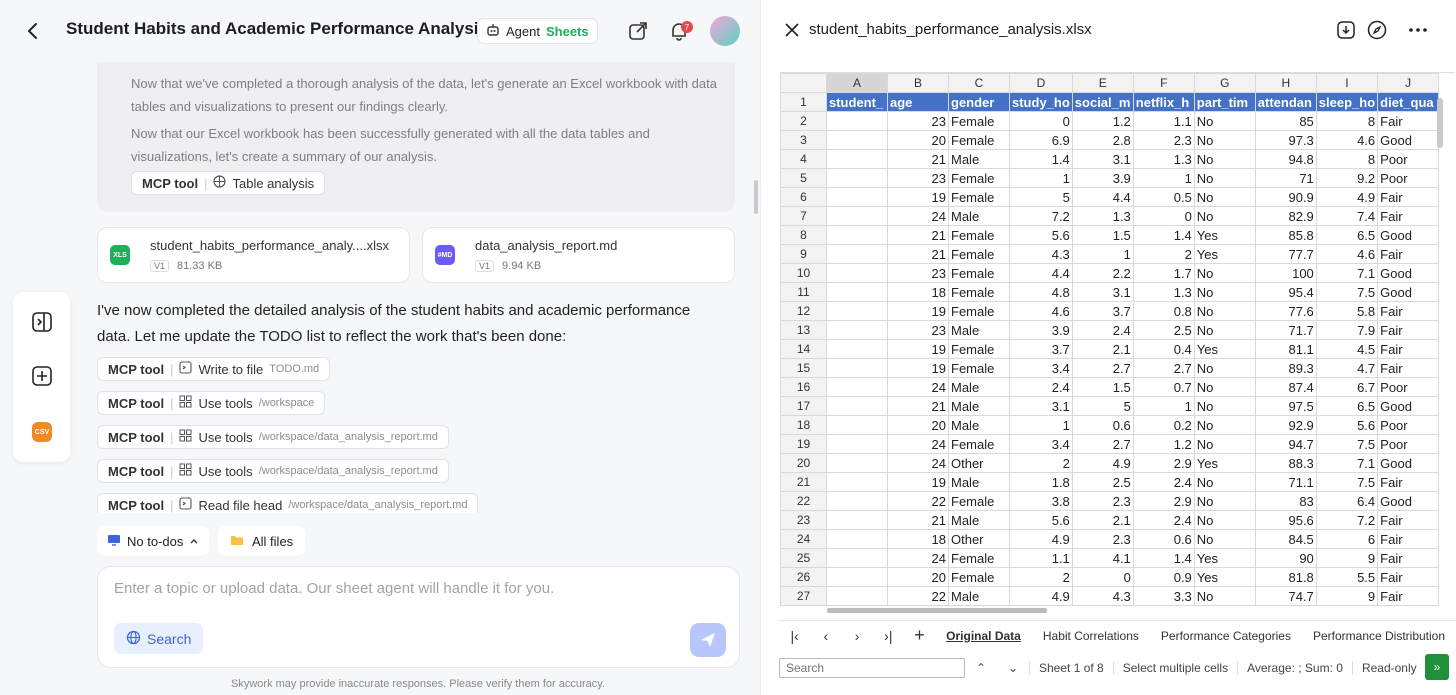 The image size is (1456, 695). I want to click on table-cell: 9, so click(1347, 596).